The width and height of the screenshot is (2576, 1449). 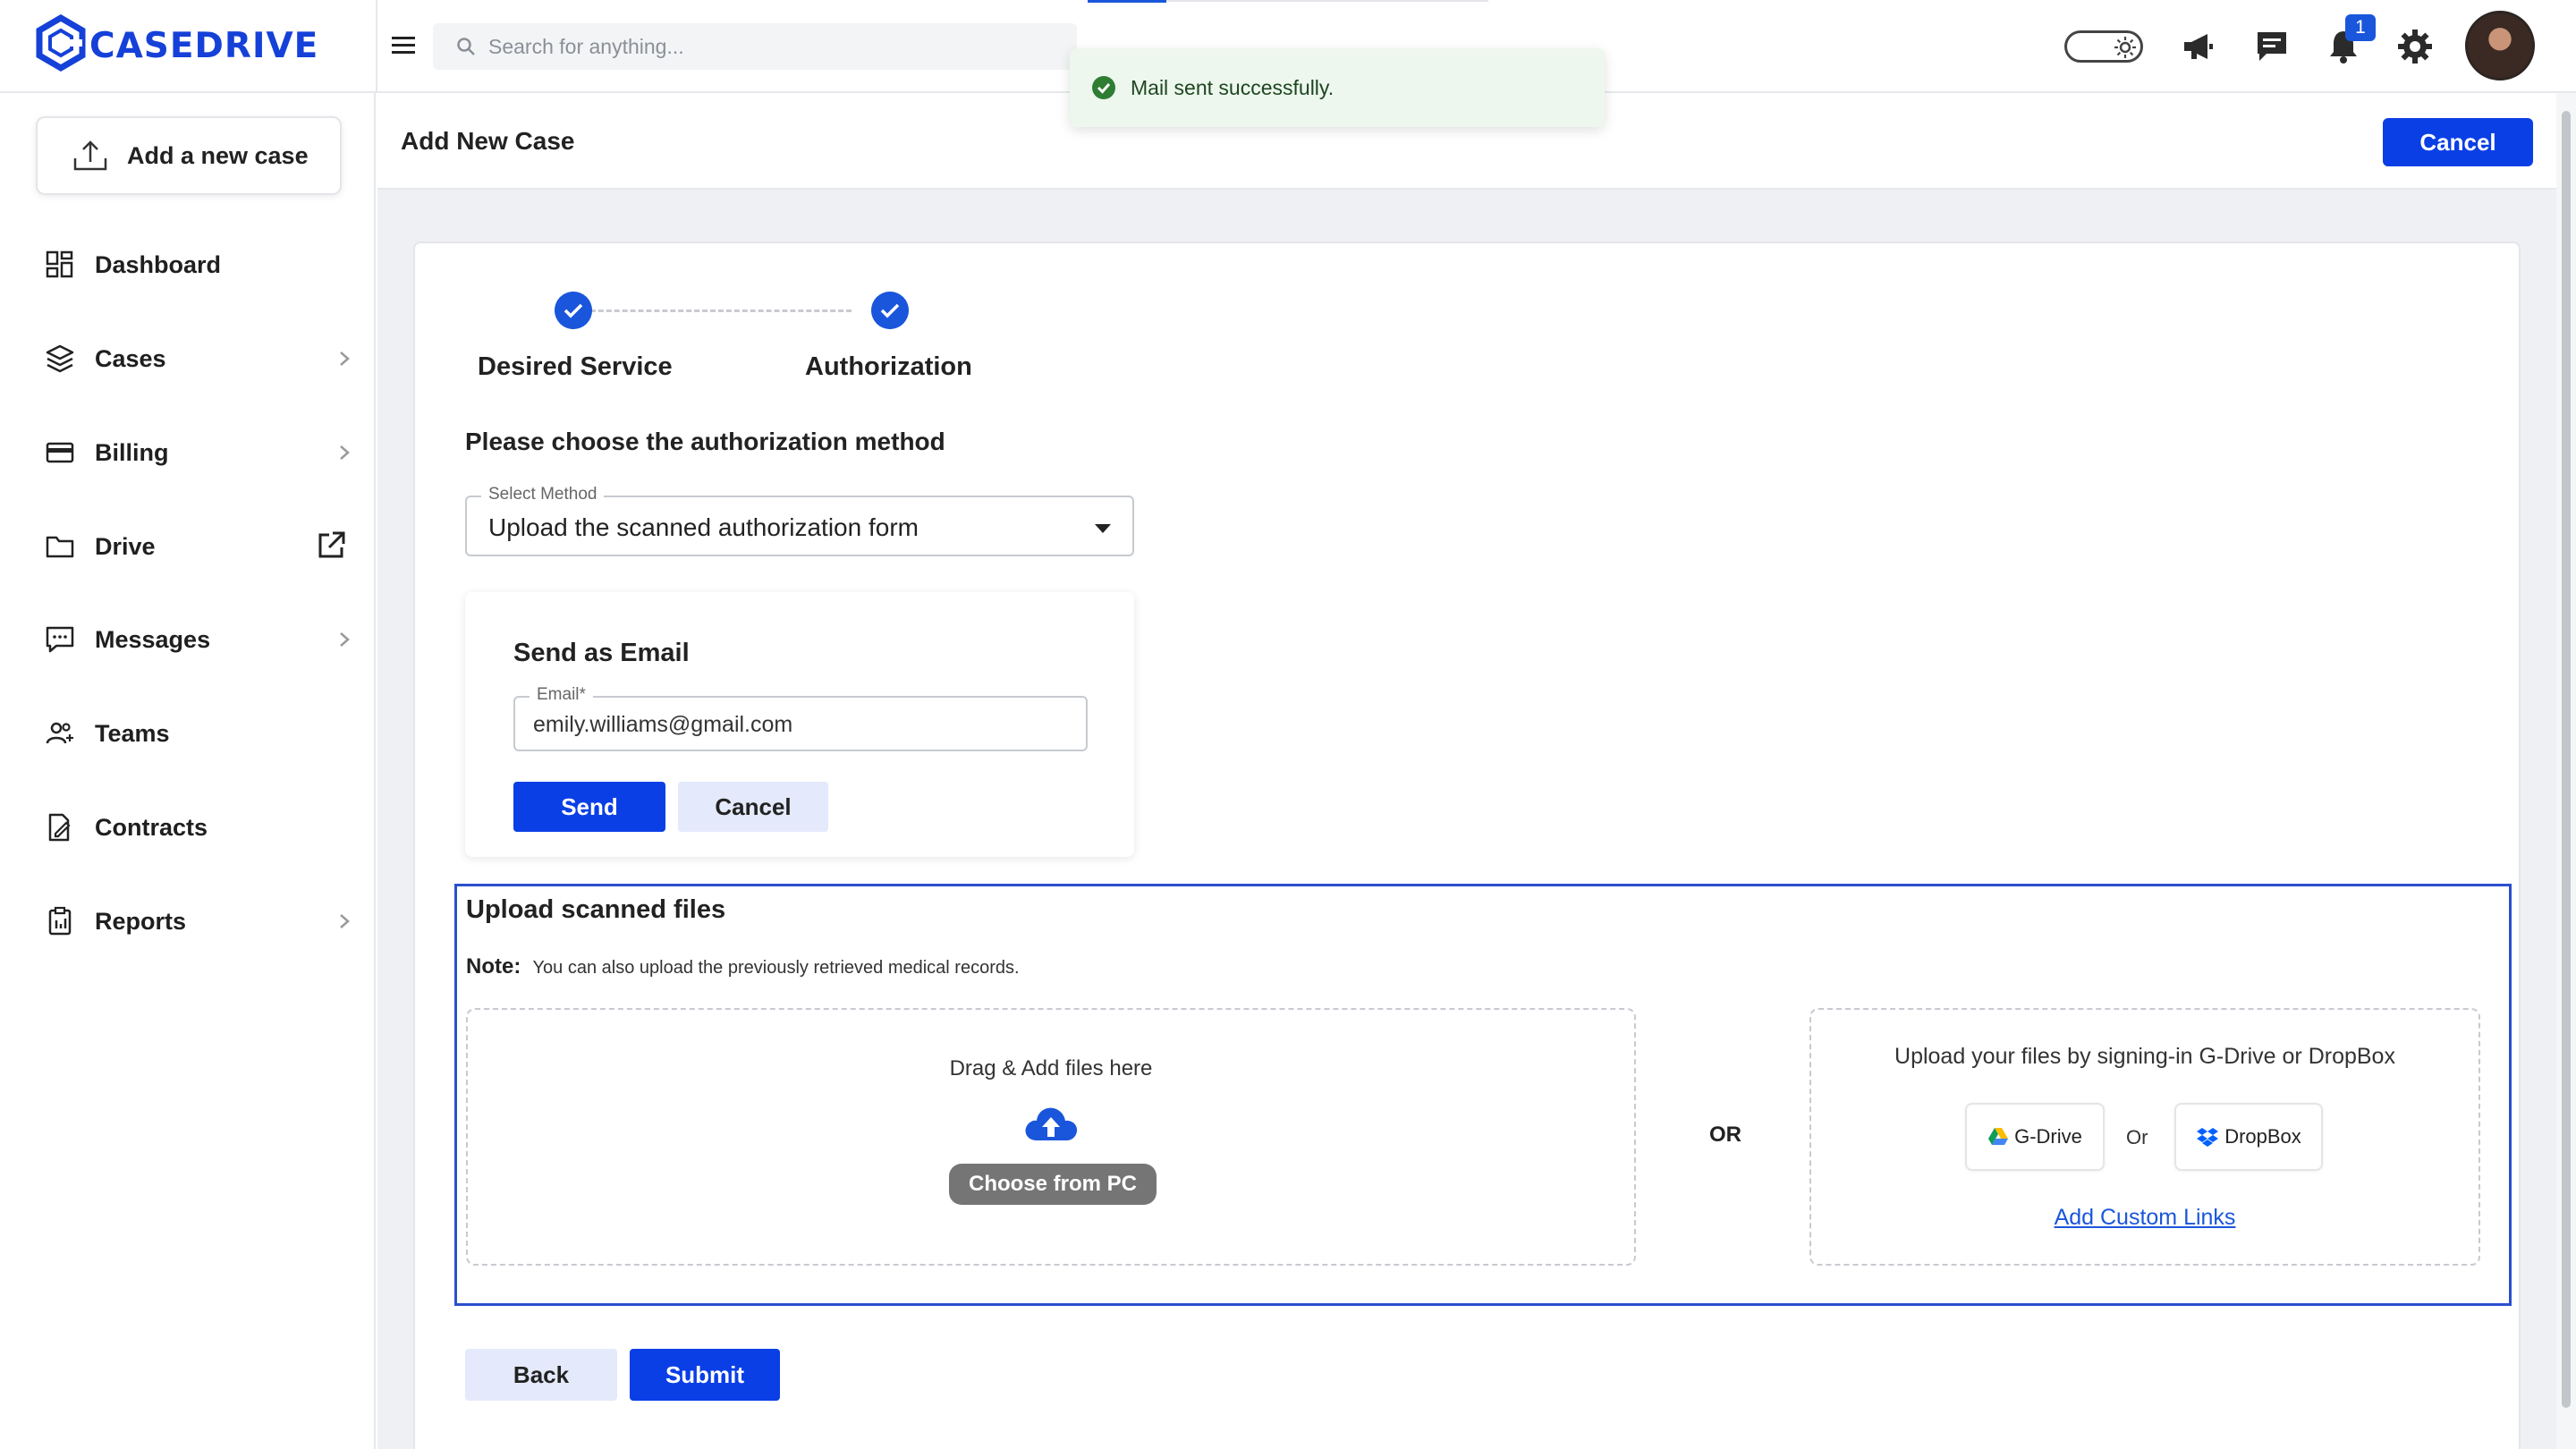 What do you see at coordinates (188, 733) in the screenshot?
I see `sidebar-item-teams: Teams` at bounding box center [188, 733].